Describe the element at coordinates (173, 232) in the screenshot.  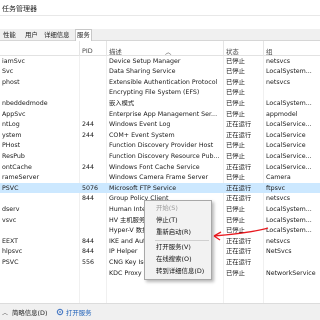
I see `menu-item-restart: 重新启动(R)` at that location.